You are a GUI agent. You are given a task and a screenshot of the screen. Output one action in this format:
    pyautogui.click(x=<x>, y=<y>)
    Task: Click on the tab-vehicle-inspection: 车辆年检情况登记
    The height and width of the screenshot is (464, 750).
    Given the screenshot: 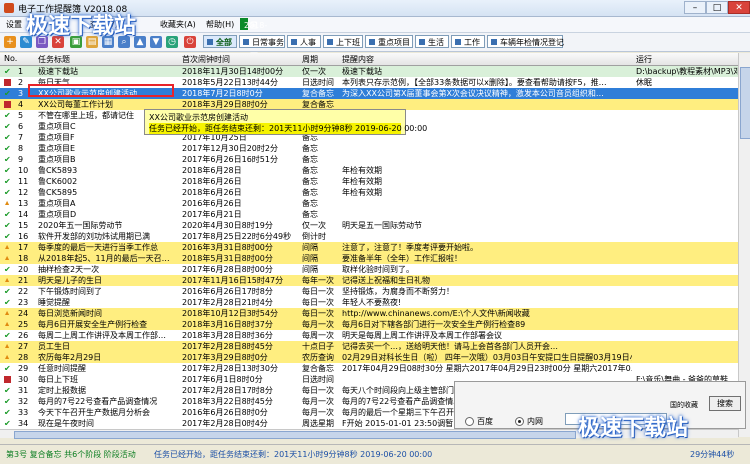 What is the action you would take?
    pyautogui.click(x=525, y=41)
    